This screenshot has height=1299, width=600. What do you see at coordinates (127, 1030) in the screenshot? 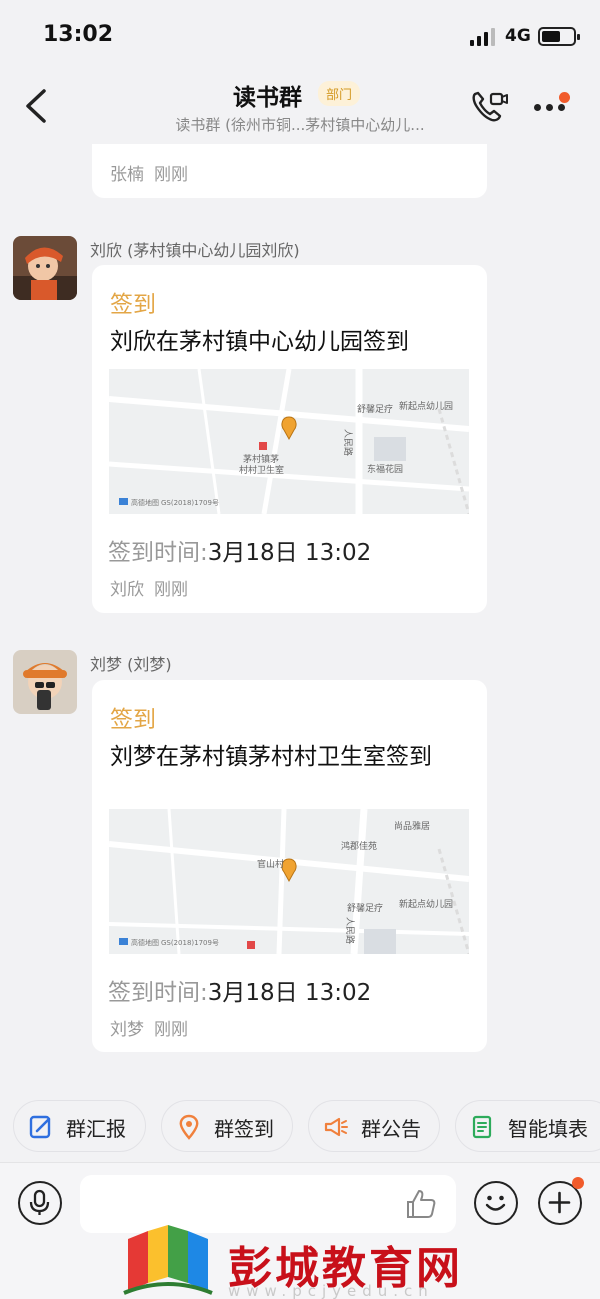
I see `footer-name: 刘梦` at bounding box center [127, 1030].